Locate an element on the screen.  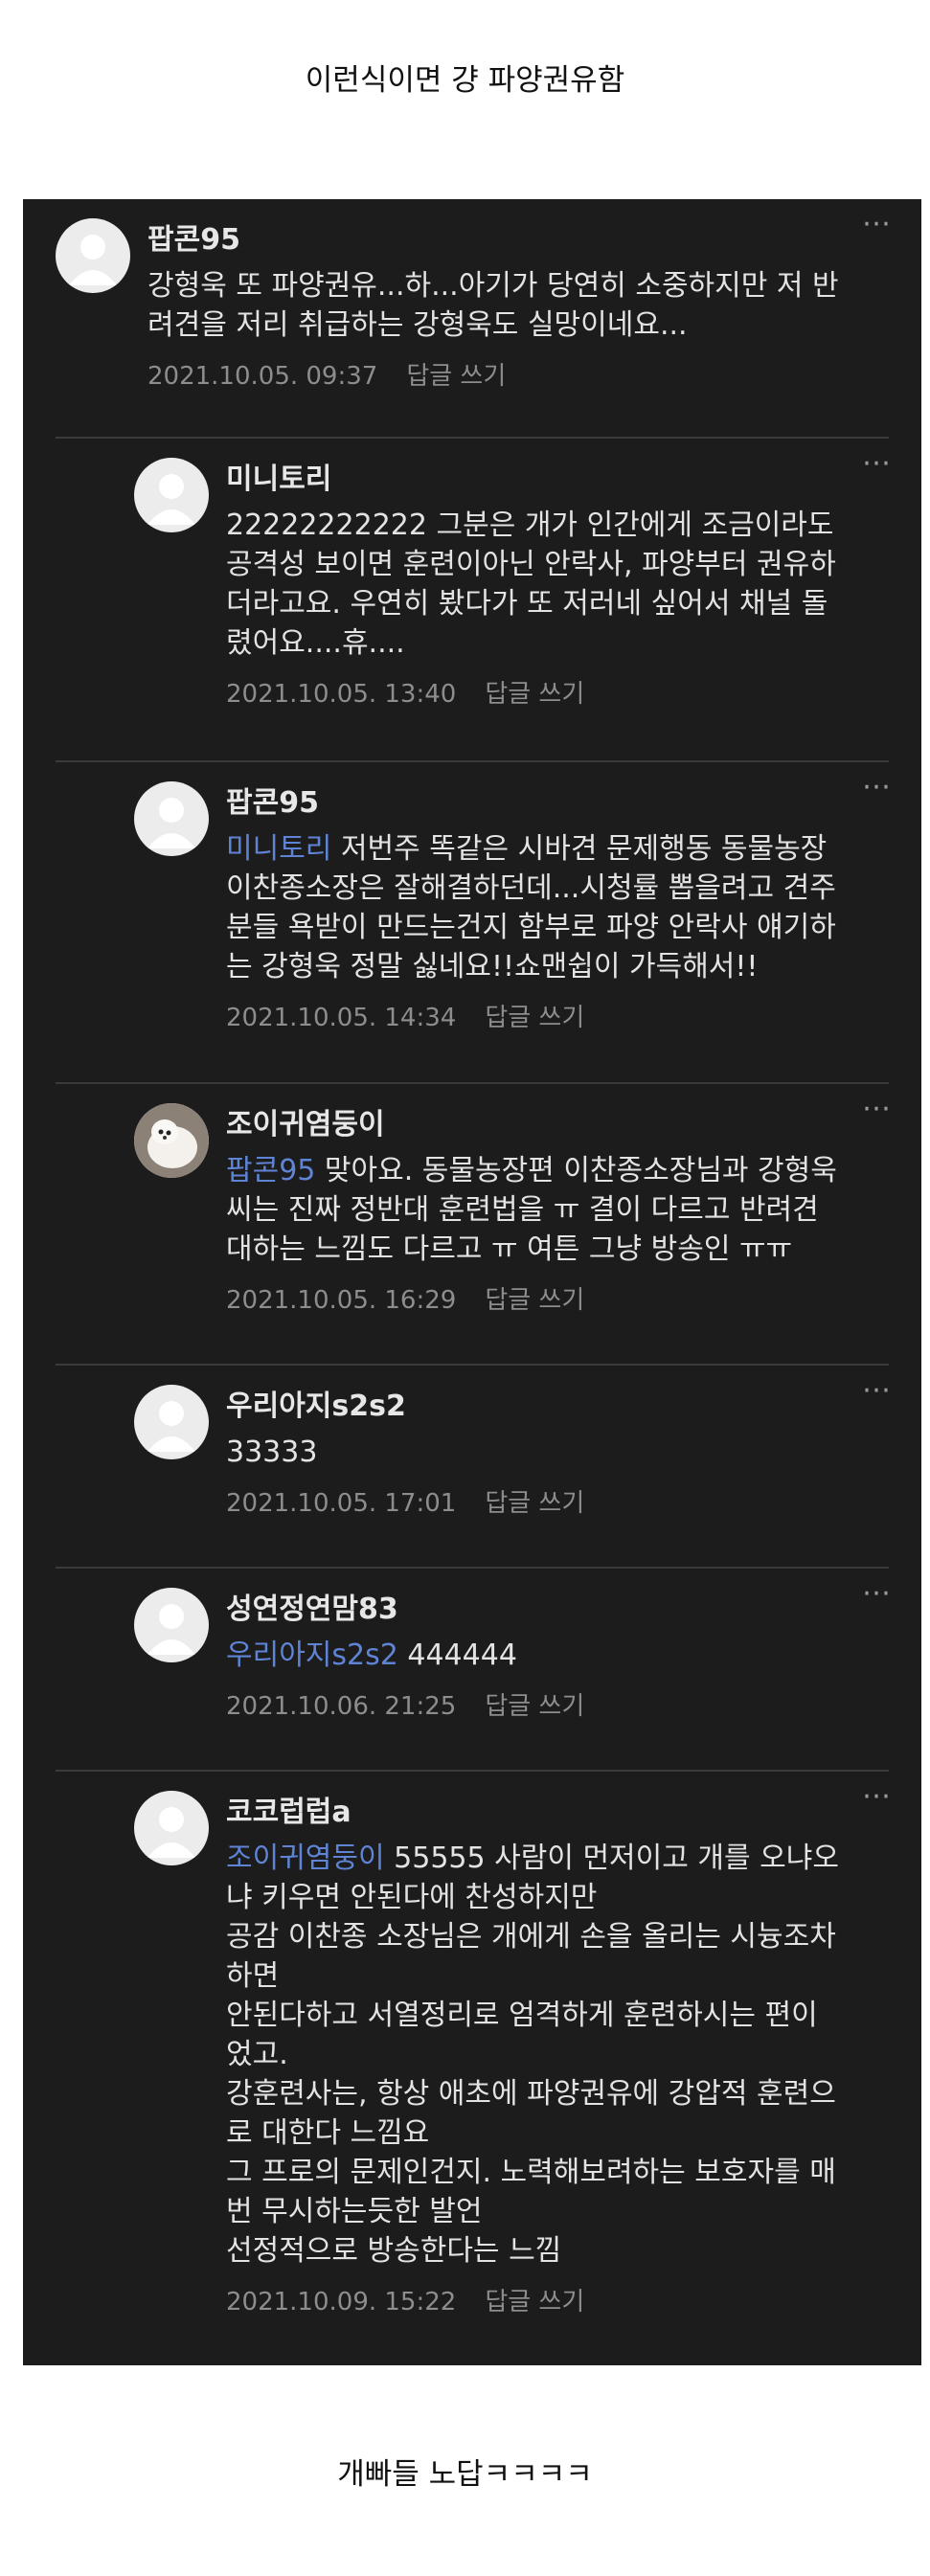
comment-date: 2021.10.06. 21:25 is located at coordinates (341, 1706).